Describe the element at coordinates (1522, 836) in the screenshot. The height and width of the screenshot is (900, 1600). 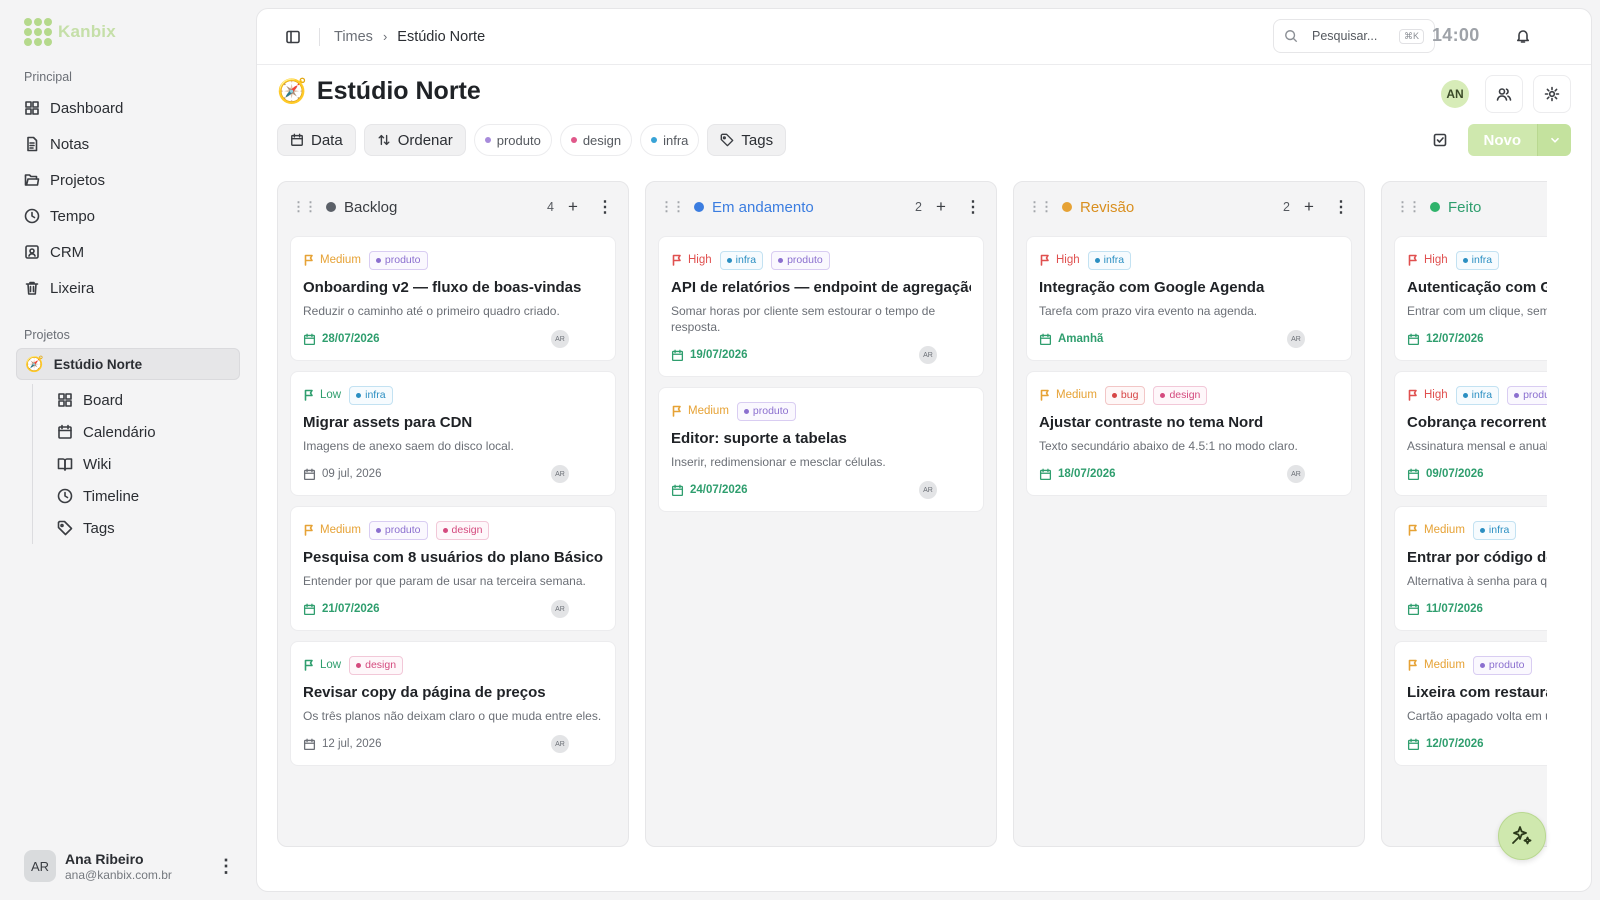
I see `ai-assistant-button` at that location.